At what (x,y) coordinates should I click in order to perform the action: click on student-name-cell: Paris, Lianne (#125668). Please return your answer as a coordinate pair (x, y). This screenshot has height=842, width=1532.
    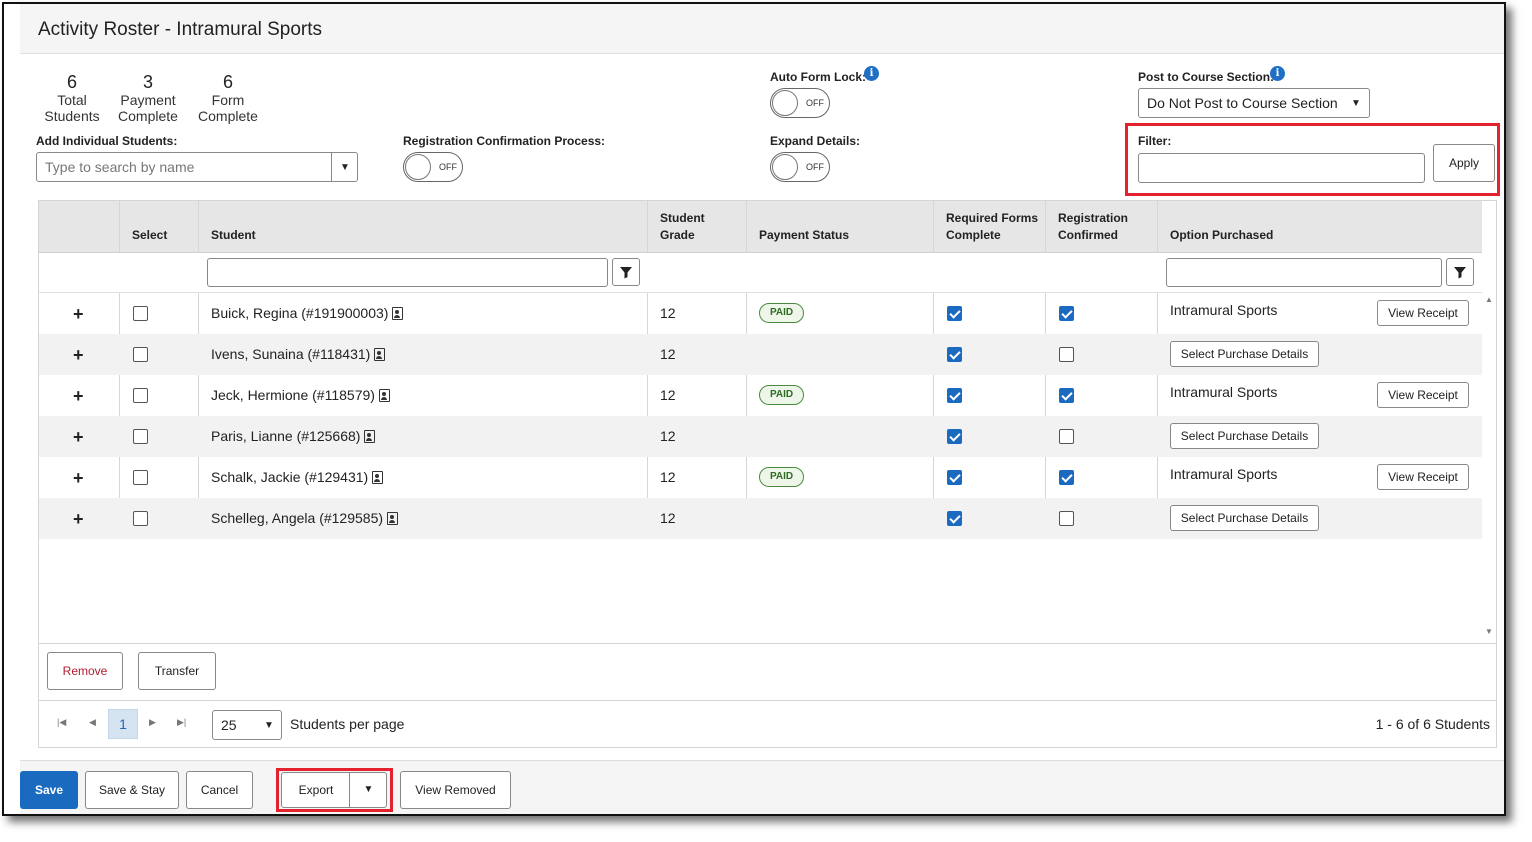
    Looking at the image, I should click on (293, 436).